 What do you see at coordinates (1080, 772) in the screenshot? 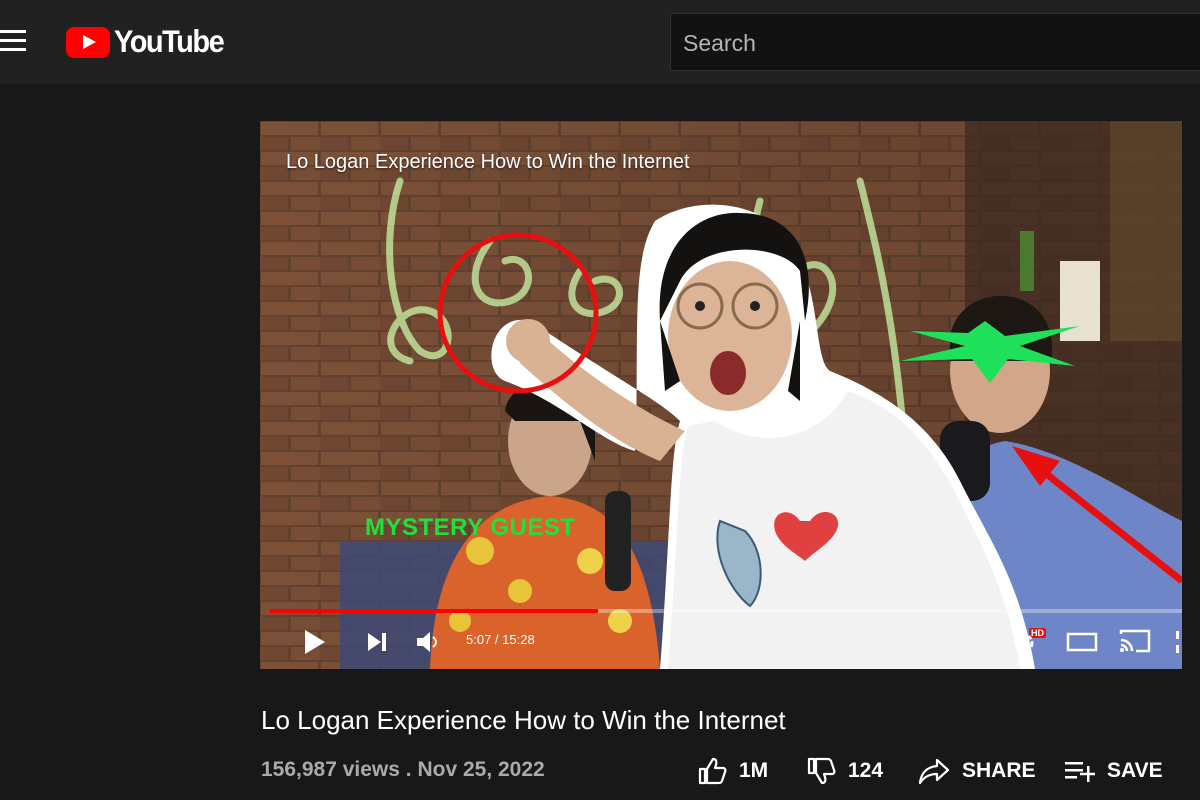
I see `save-icon` at bounding box center [1080, 772].